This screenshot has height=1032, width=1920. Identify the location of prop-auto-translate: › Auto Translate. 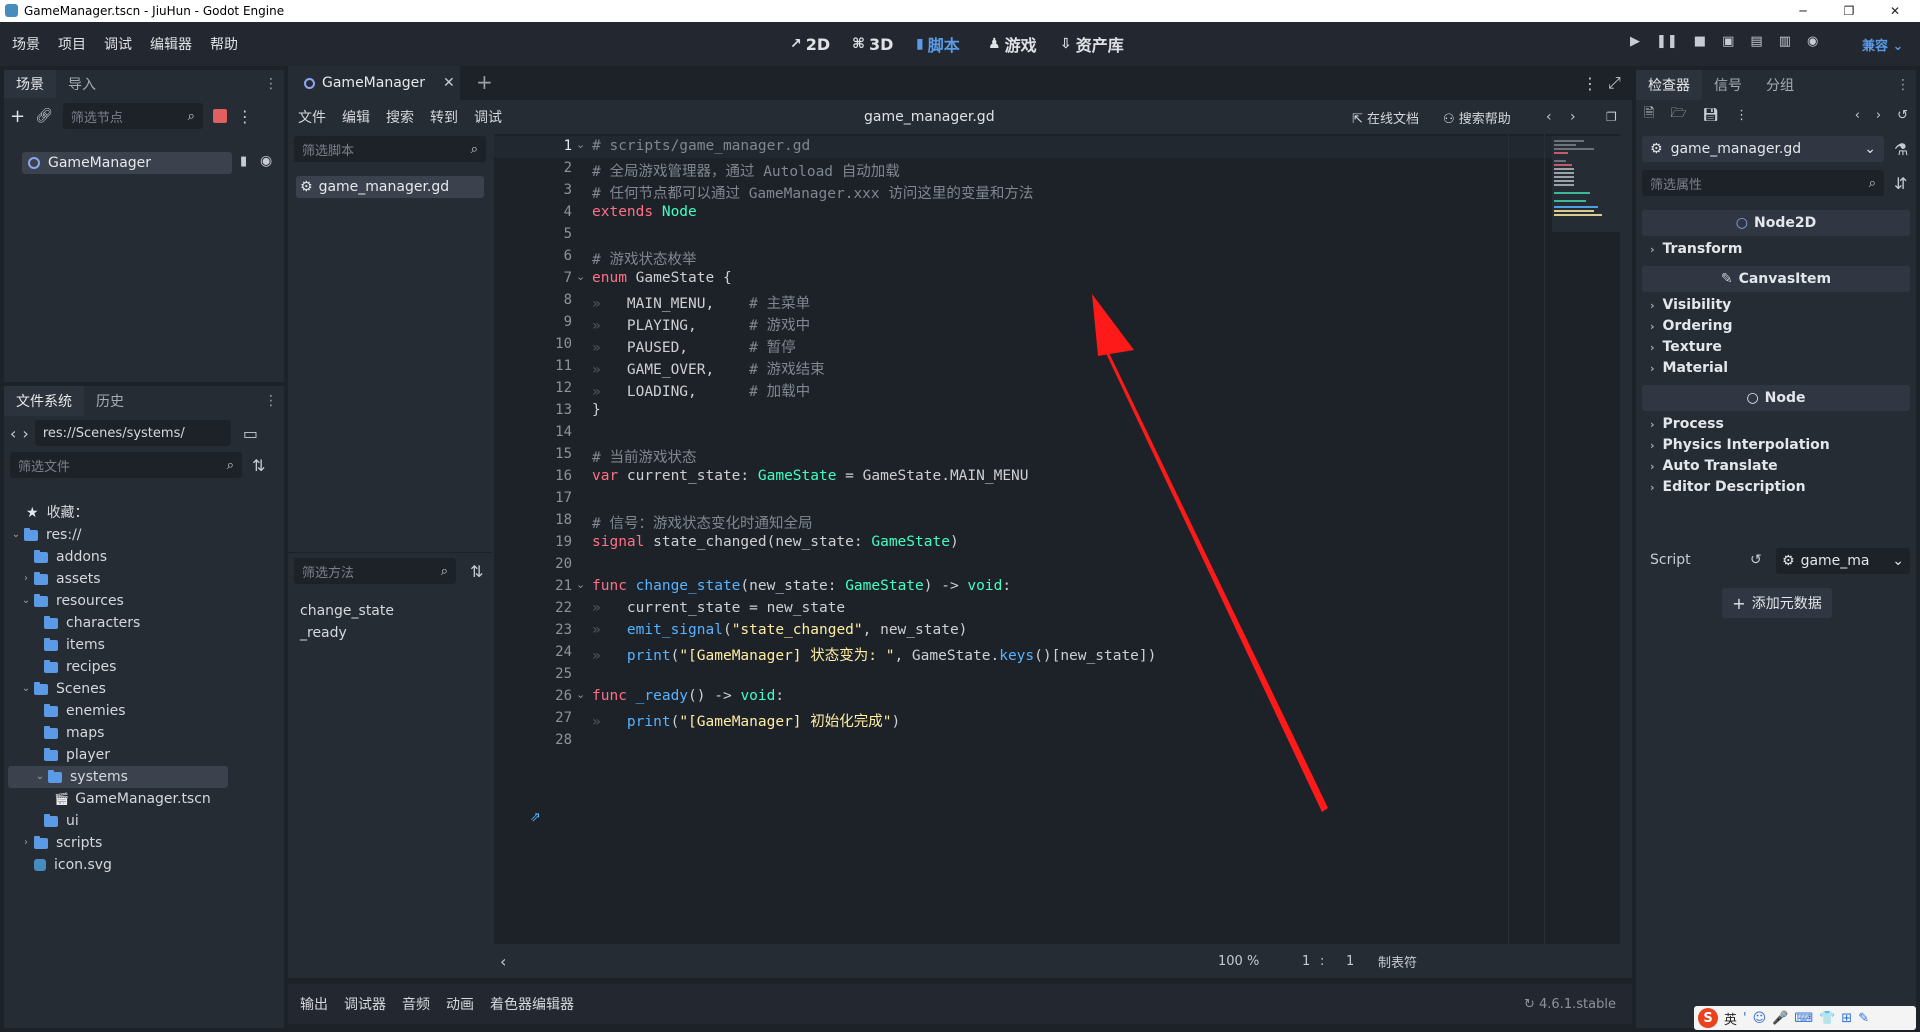
(1776, 466).